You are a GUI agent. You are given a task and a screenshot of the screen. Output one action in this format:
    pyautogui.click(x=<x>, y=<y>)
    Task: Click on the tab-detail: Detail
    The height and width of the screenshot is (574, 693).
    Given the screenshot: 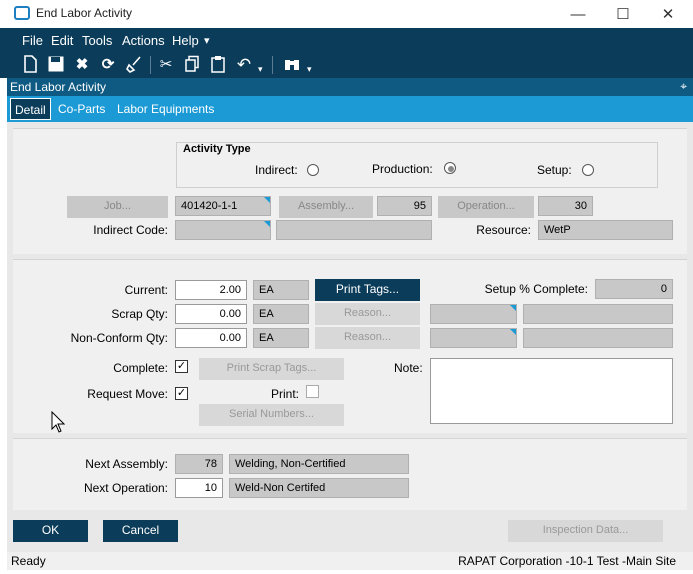 What is the action you would take?
    pyautogui.click(x=30, y=109)
    